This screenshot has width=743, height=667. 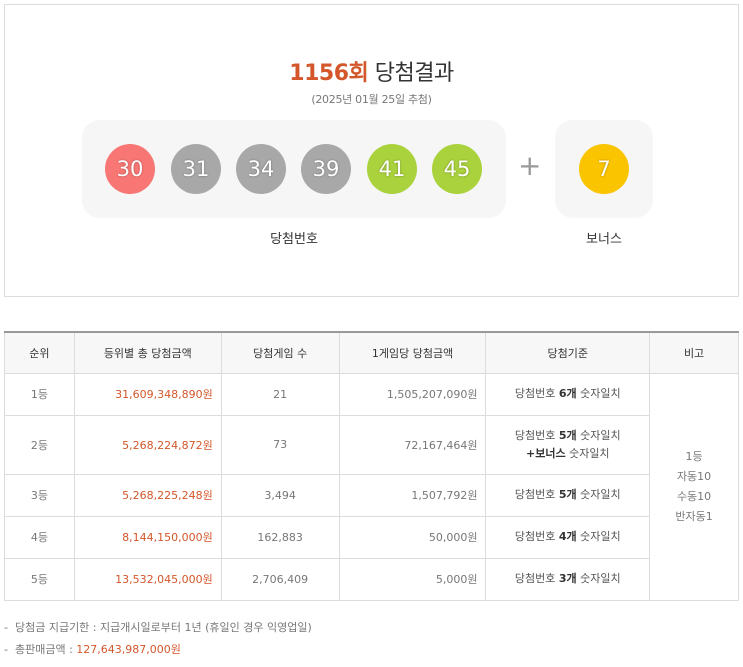 I want to click on per-game-prize-cell: 72,167,464원, so click(x=412, y=444).